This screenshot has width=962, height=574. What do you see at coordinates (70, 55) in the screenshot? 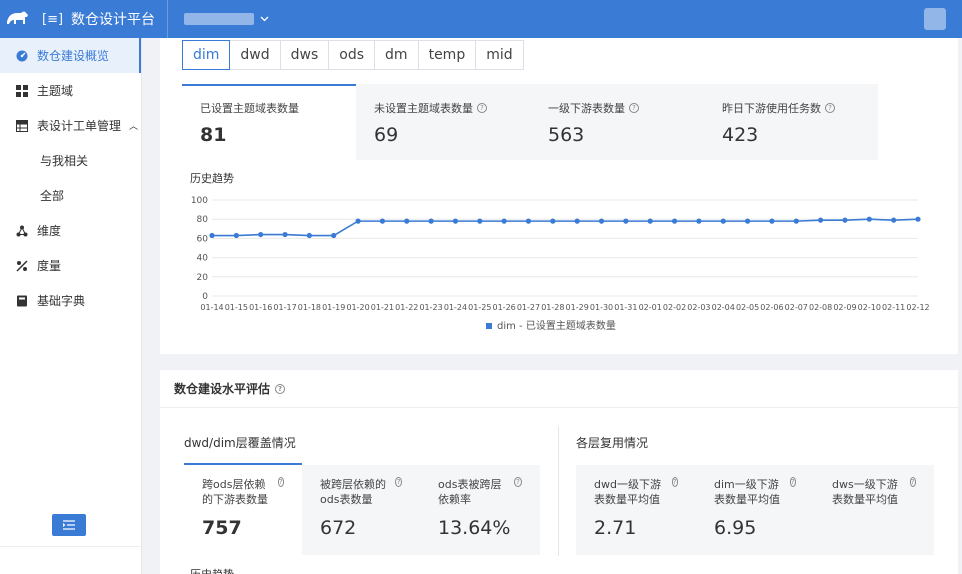
I see `sidebar-item-overview: 数仓建设概览` at bounding box center [70, 55].